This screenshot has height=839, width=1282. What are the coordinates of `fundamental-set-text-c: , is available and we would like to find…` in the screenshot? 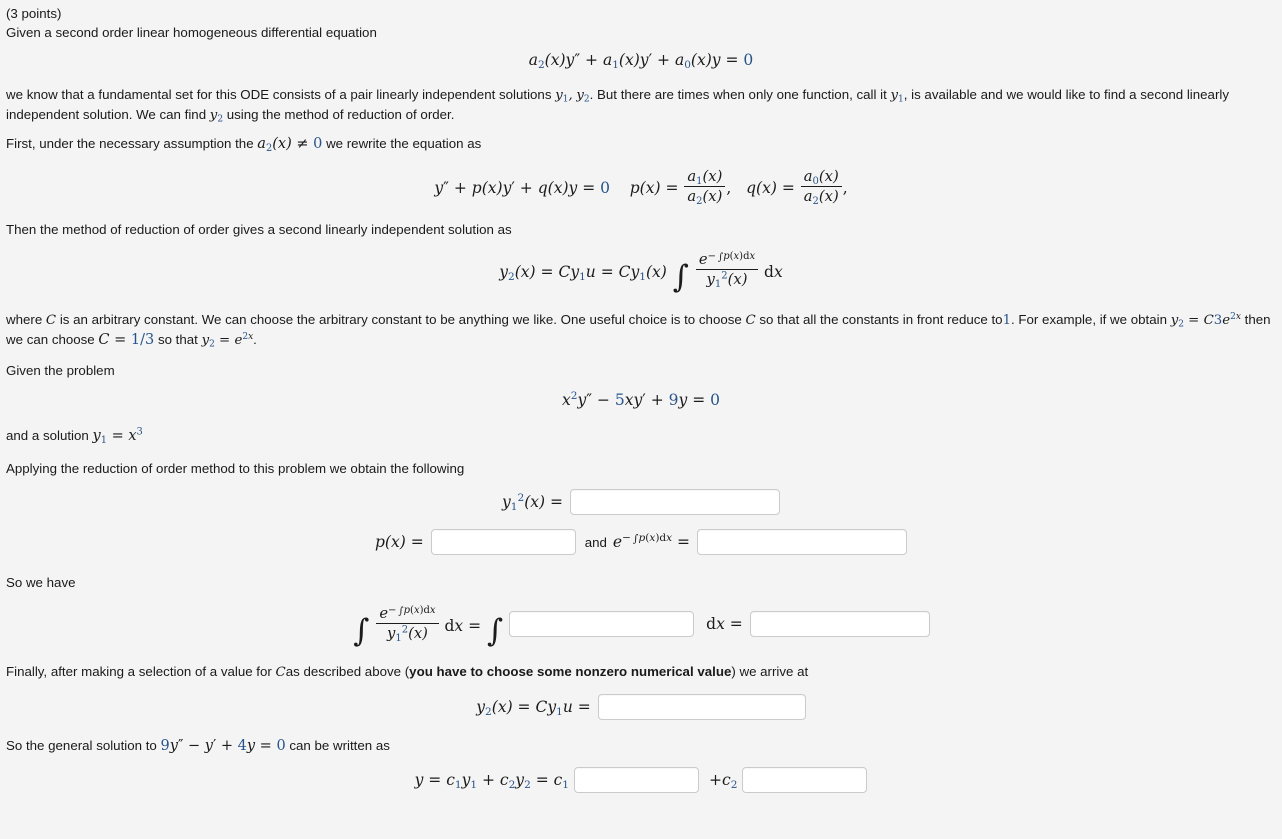 It's located at (1066, 94).